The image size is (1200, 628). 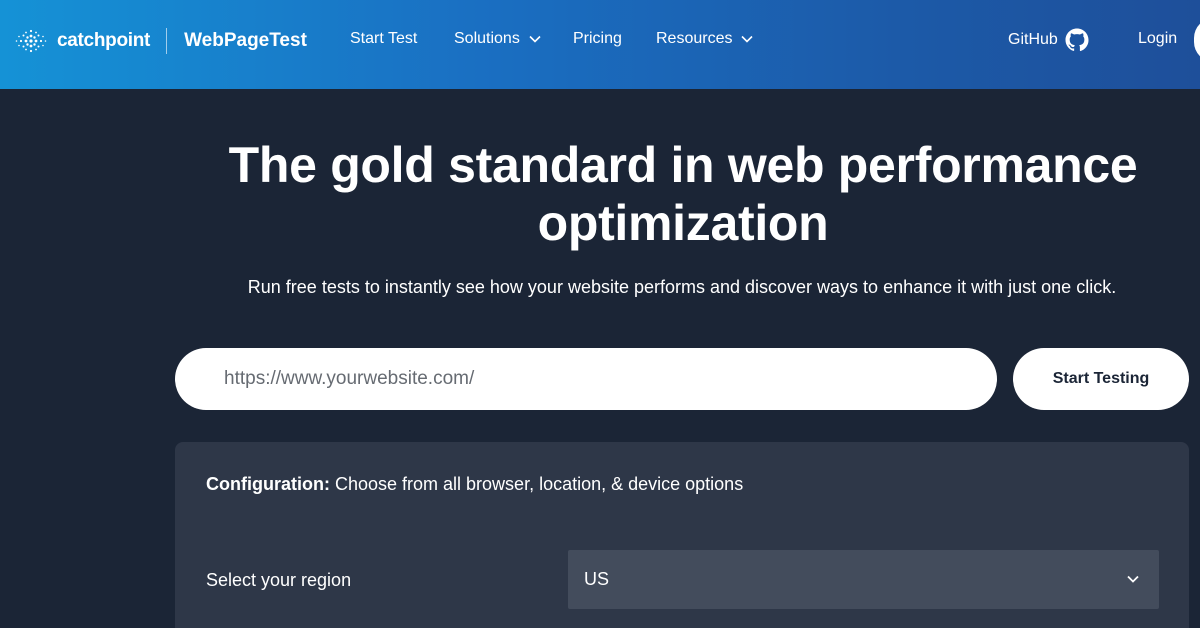 What do you see at coordinates (268, 484) in the screenshot?
I see `configuration-label: Configuration:` at bounding box center [268, 484].